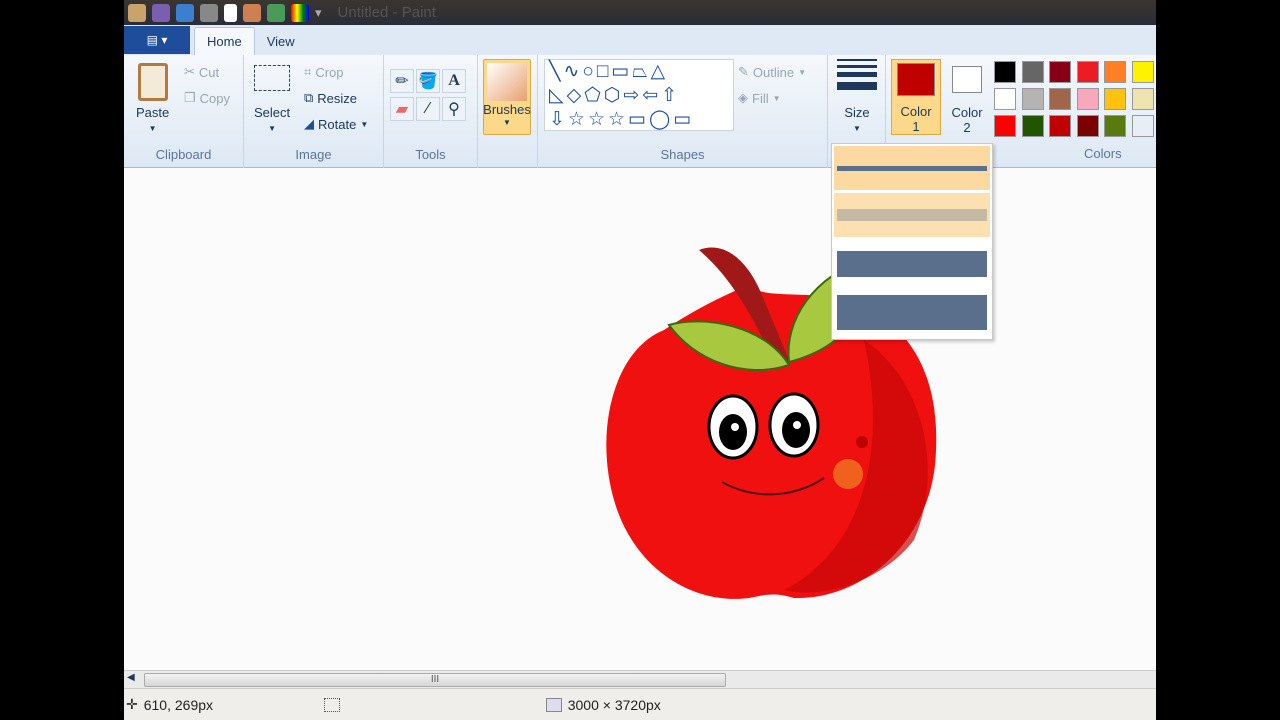  Describe the element at coordinates (916, 97) in the screenshot. I see `color1-button: Color 1` at that location.